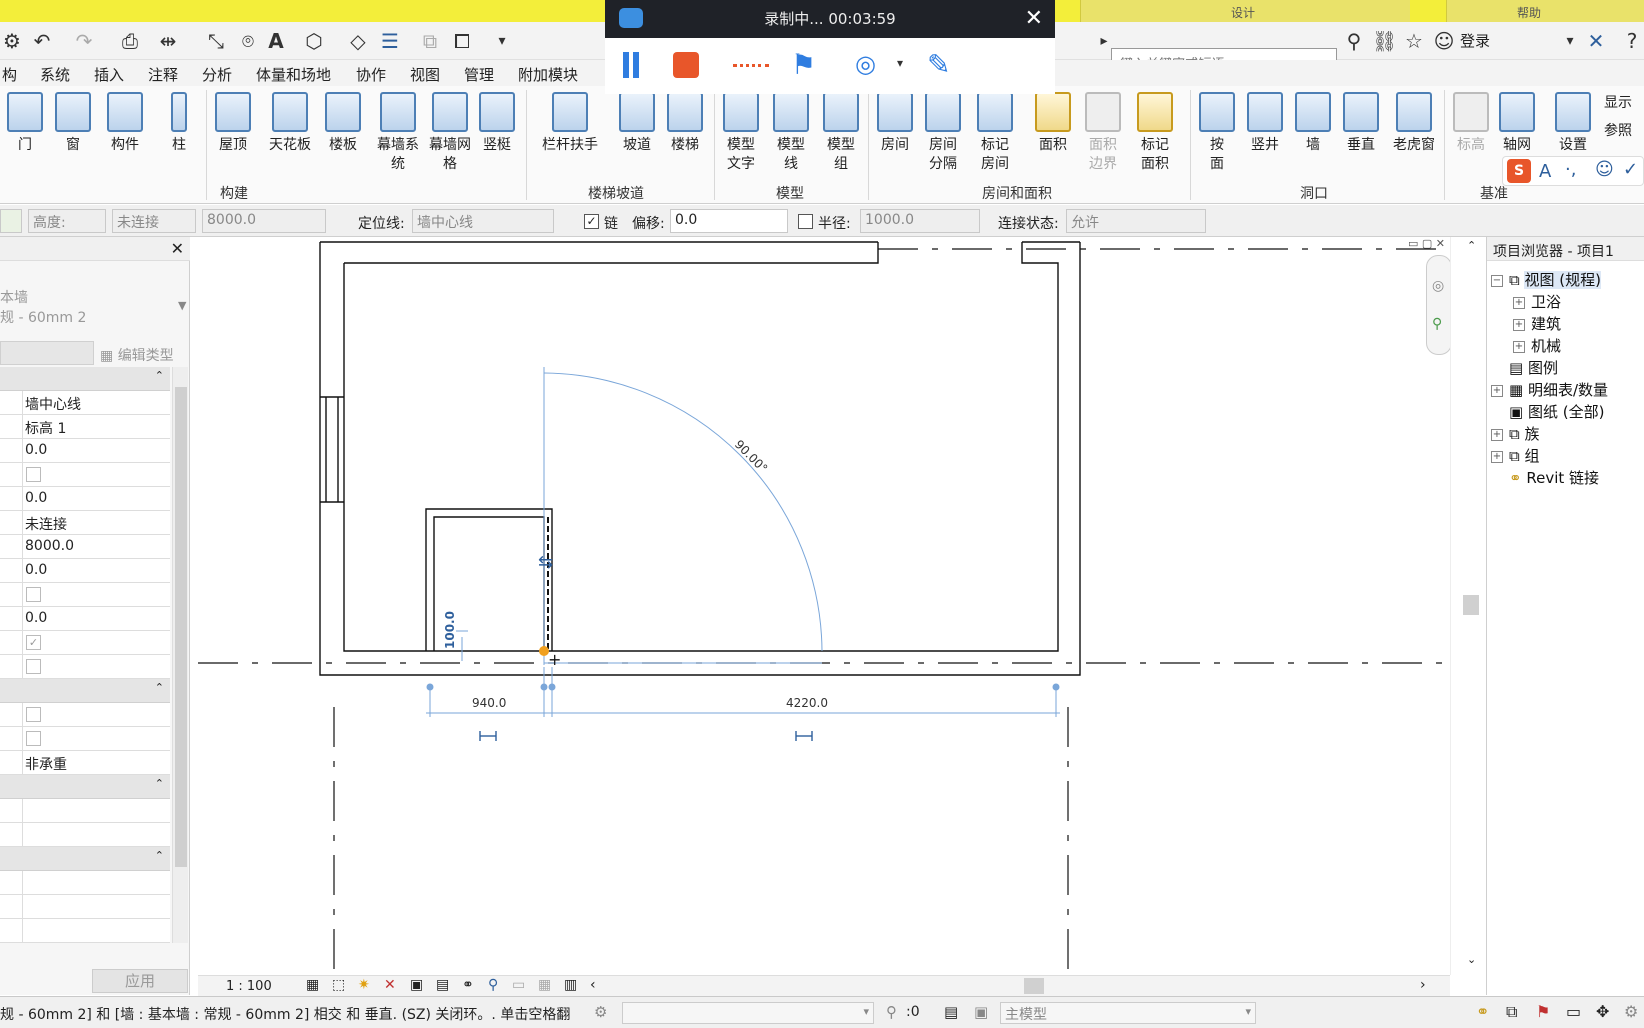  Describe the element at coordinates (1361, 123) in the screenshot. I see `vertical-button: 垂直` at that location.